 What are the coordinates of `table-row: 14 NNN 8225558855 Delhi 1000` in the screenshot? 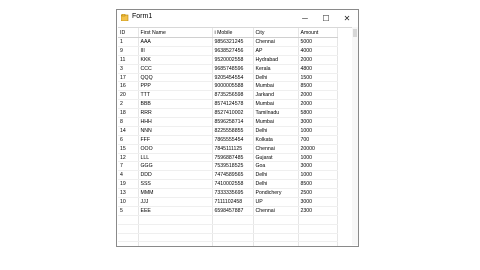 It's located at (228, 131).